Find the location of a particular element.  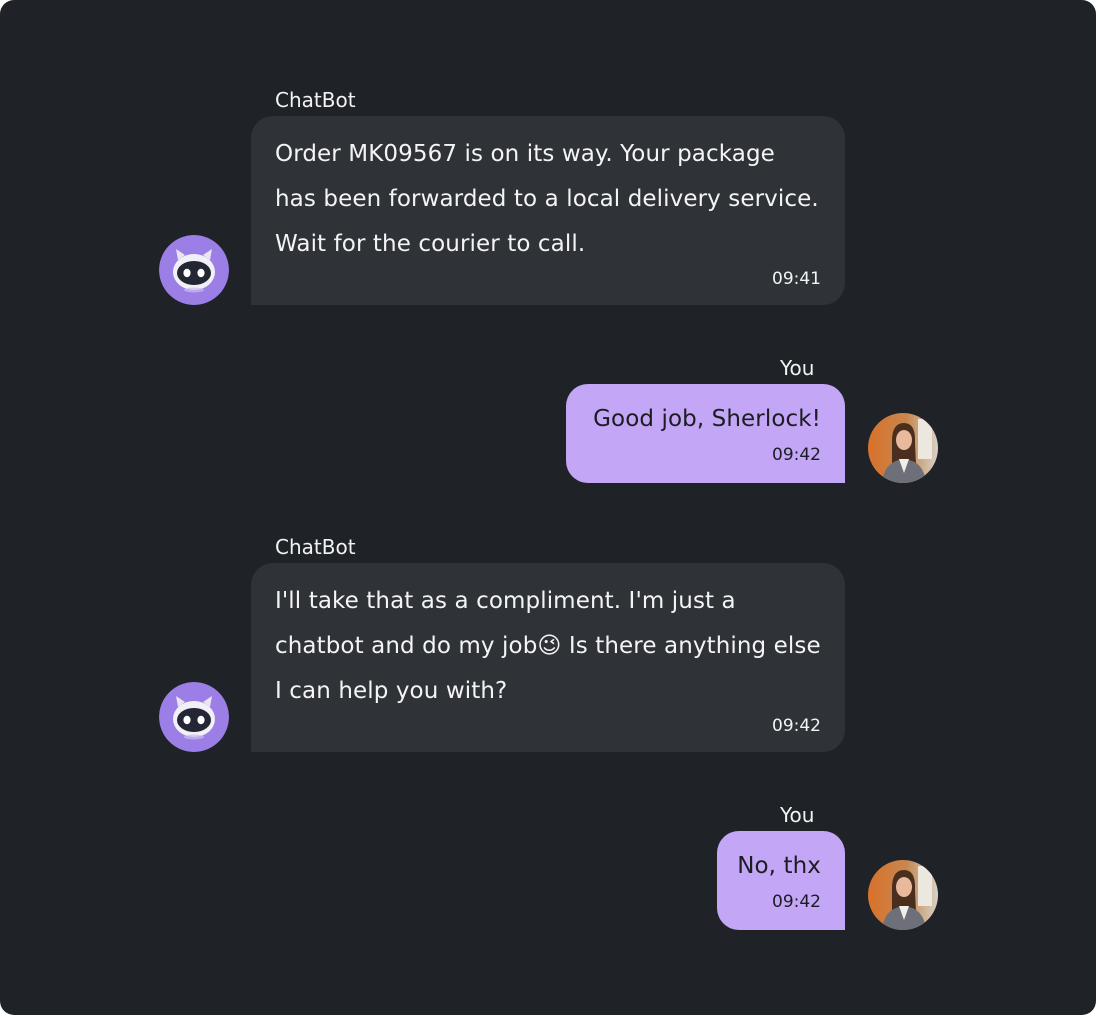

message-text: Good job, Sherlock! is located at coordinates (707, 419).